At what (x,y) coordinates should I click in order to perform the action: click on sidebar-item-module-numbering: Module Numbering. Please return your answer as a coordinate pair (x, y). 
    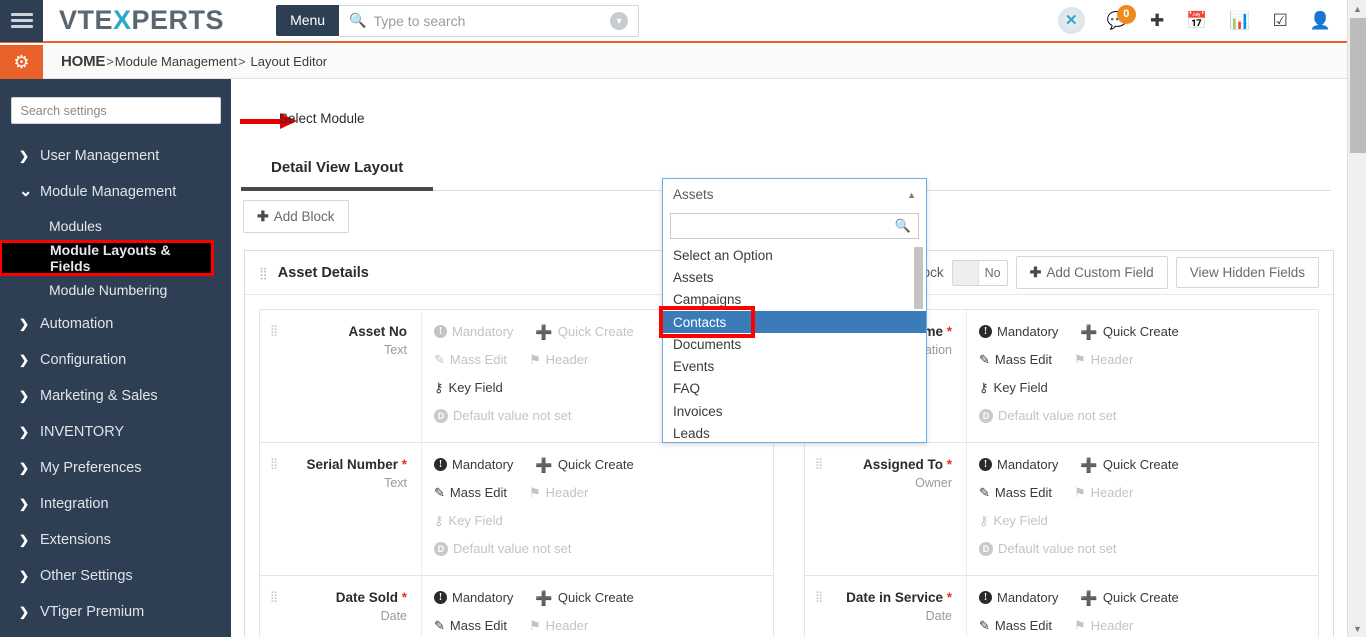
    Looking at the image, I should click on (115, 290).